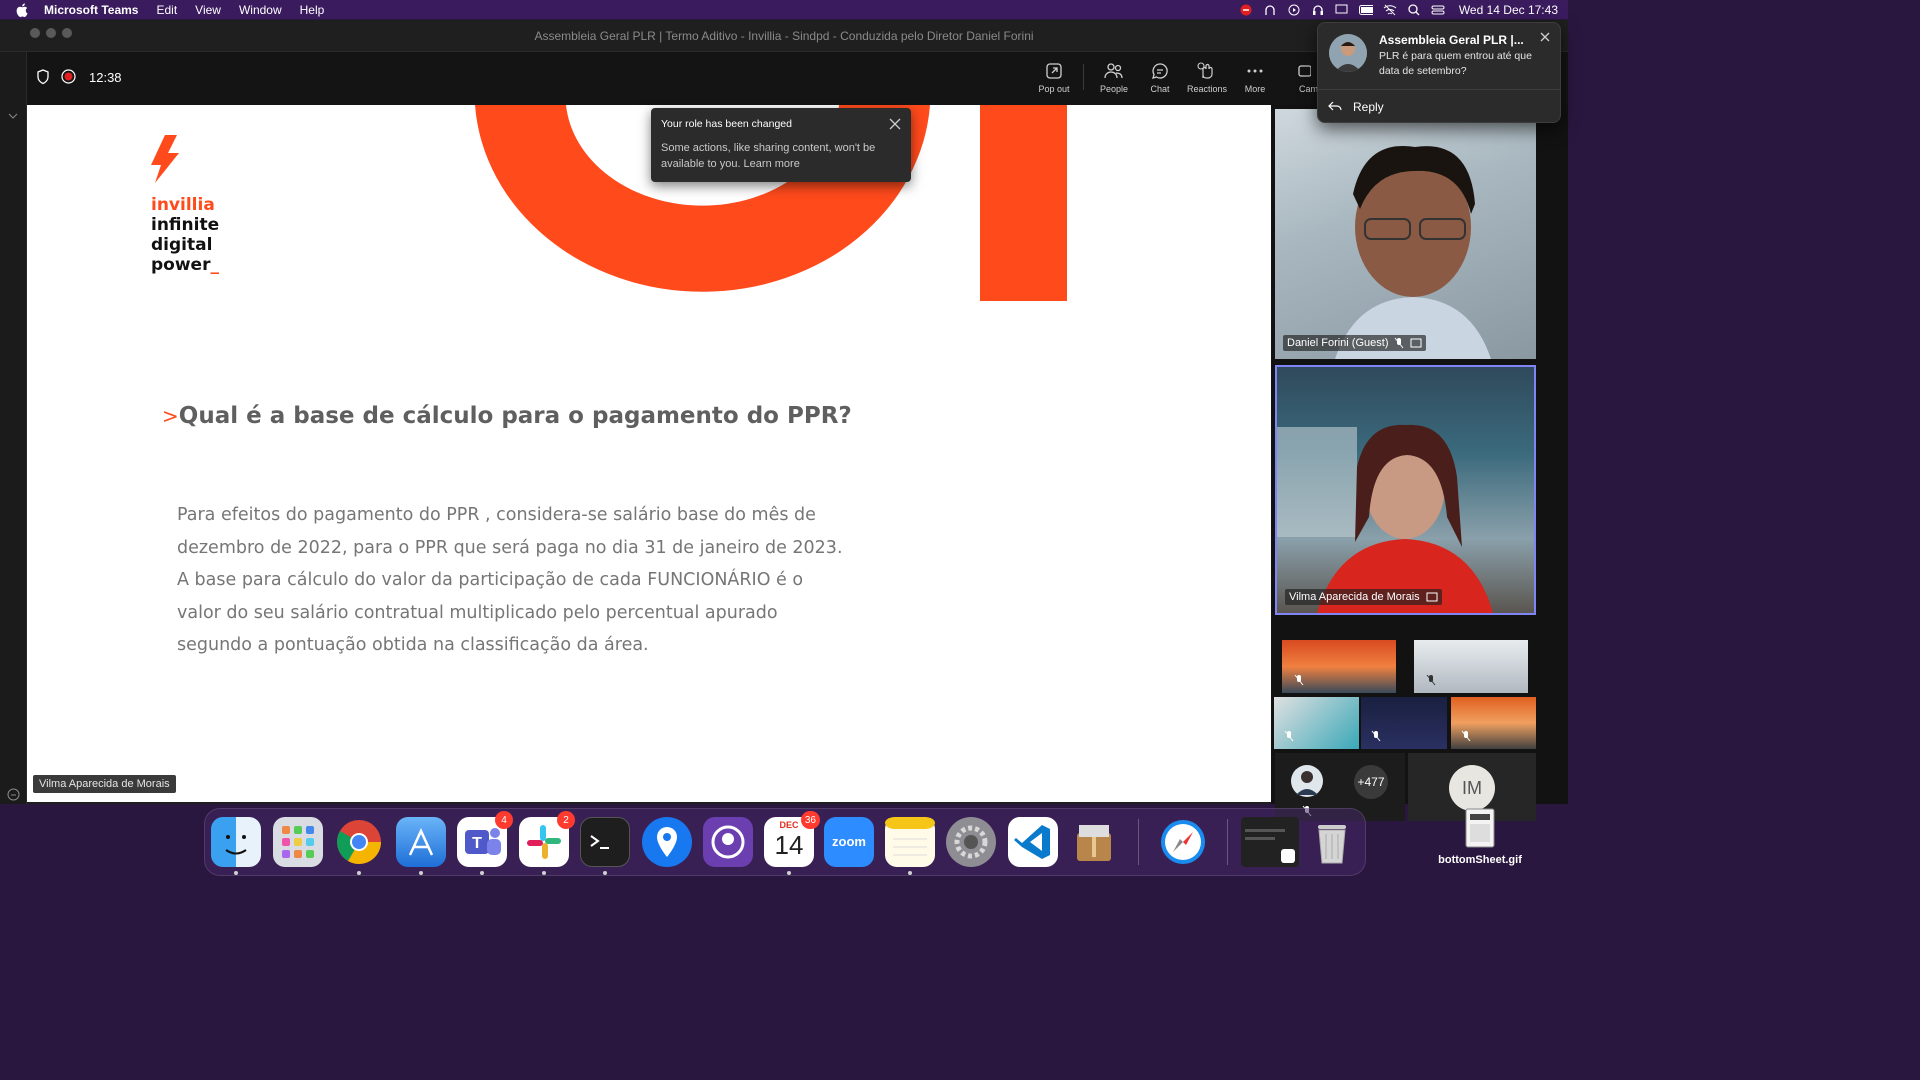 The height and width of the screenshot is (1080, 1920). Describe the element at coordinates (1335, 106) in the screenshot. I see `reply-icon` at that location.